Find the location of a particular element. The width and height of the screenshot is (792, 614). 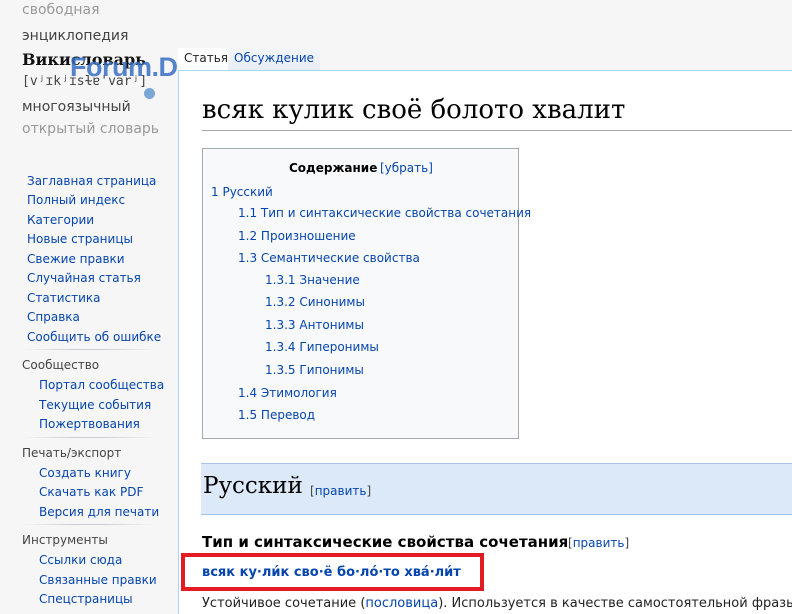

toc-label: Этимология is located at coordinates (298, 393).